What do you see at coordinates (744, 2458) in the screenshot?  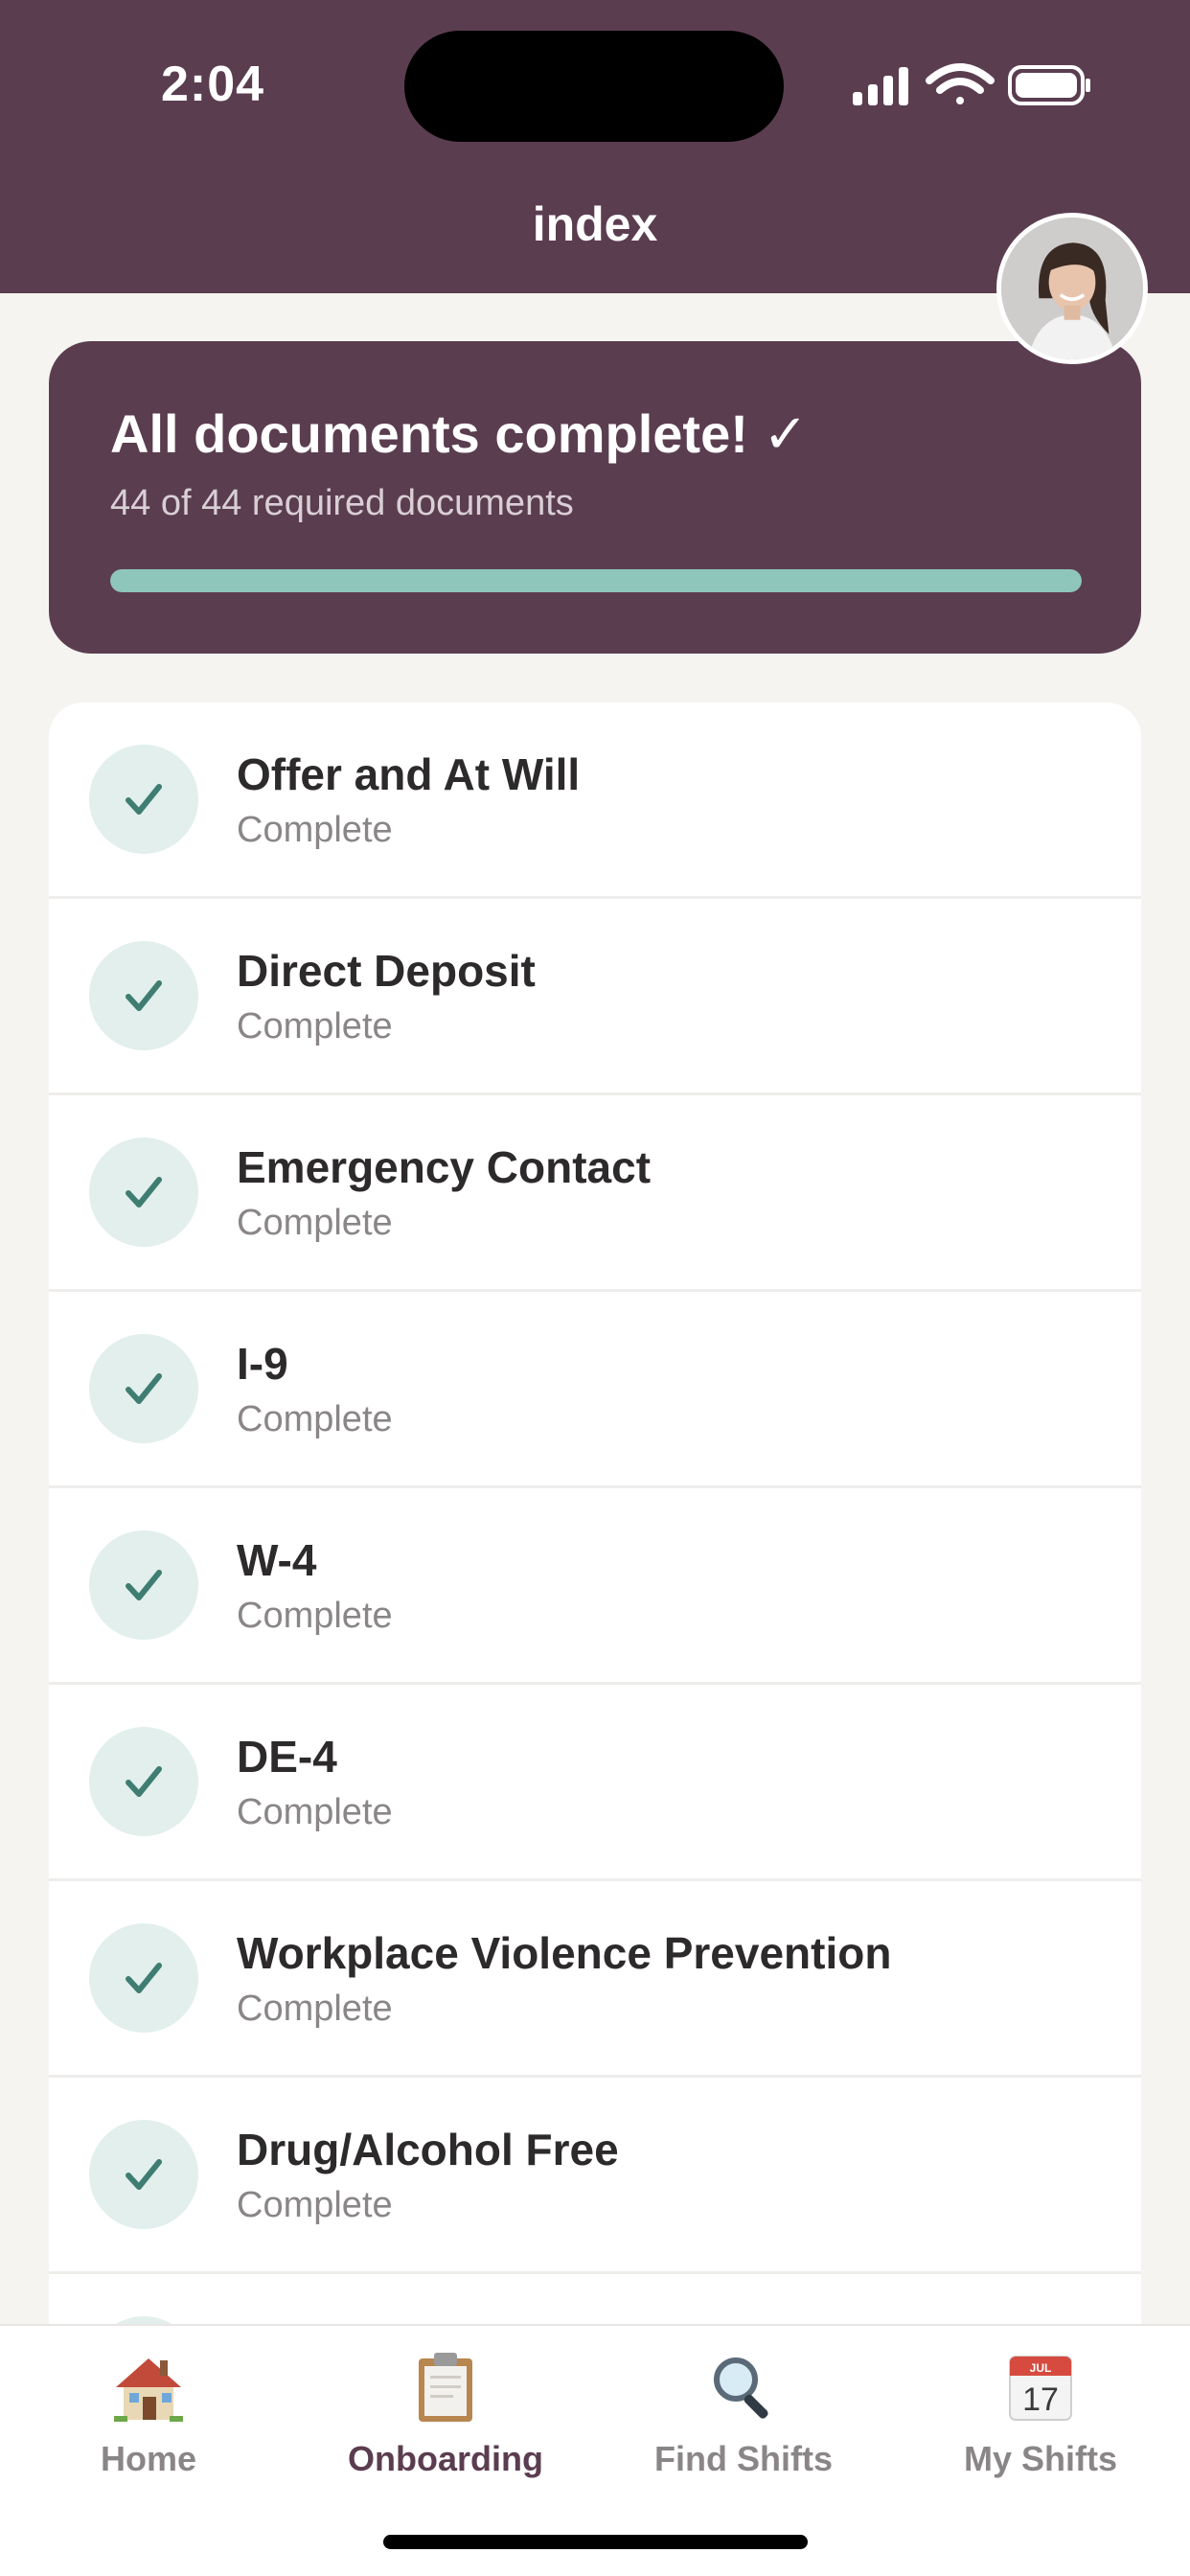 I see `tab-label: Find Shifts` at bounding box center [744, 2458].